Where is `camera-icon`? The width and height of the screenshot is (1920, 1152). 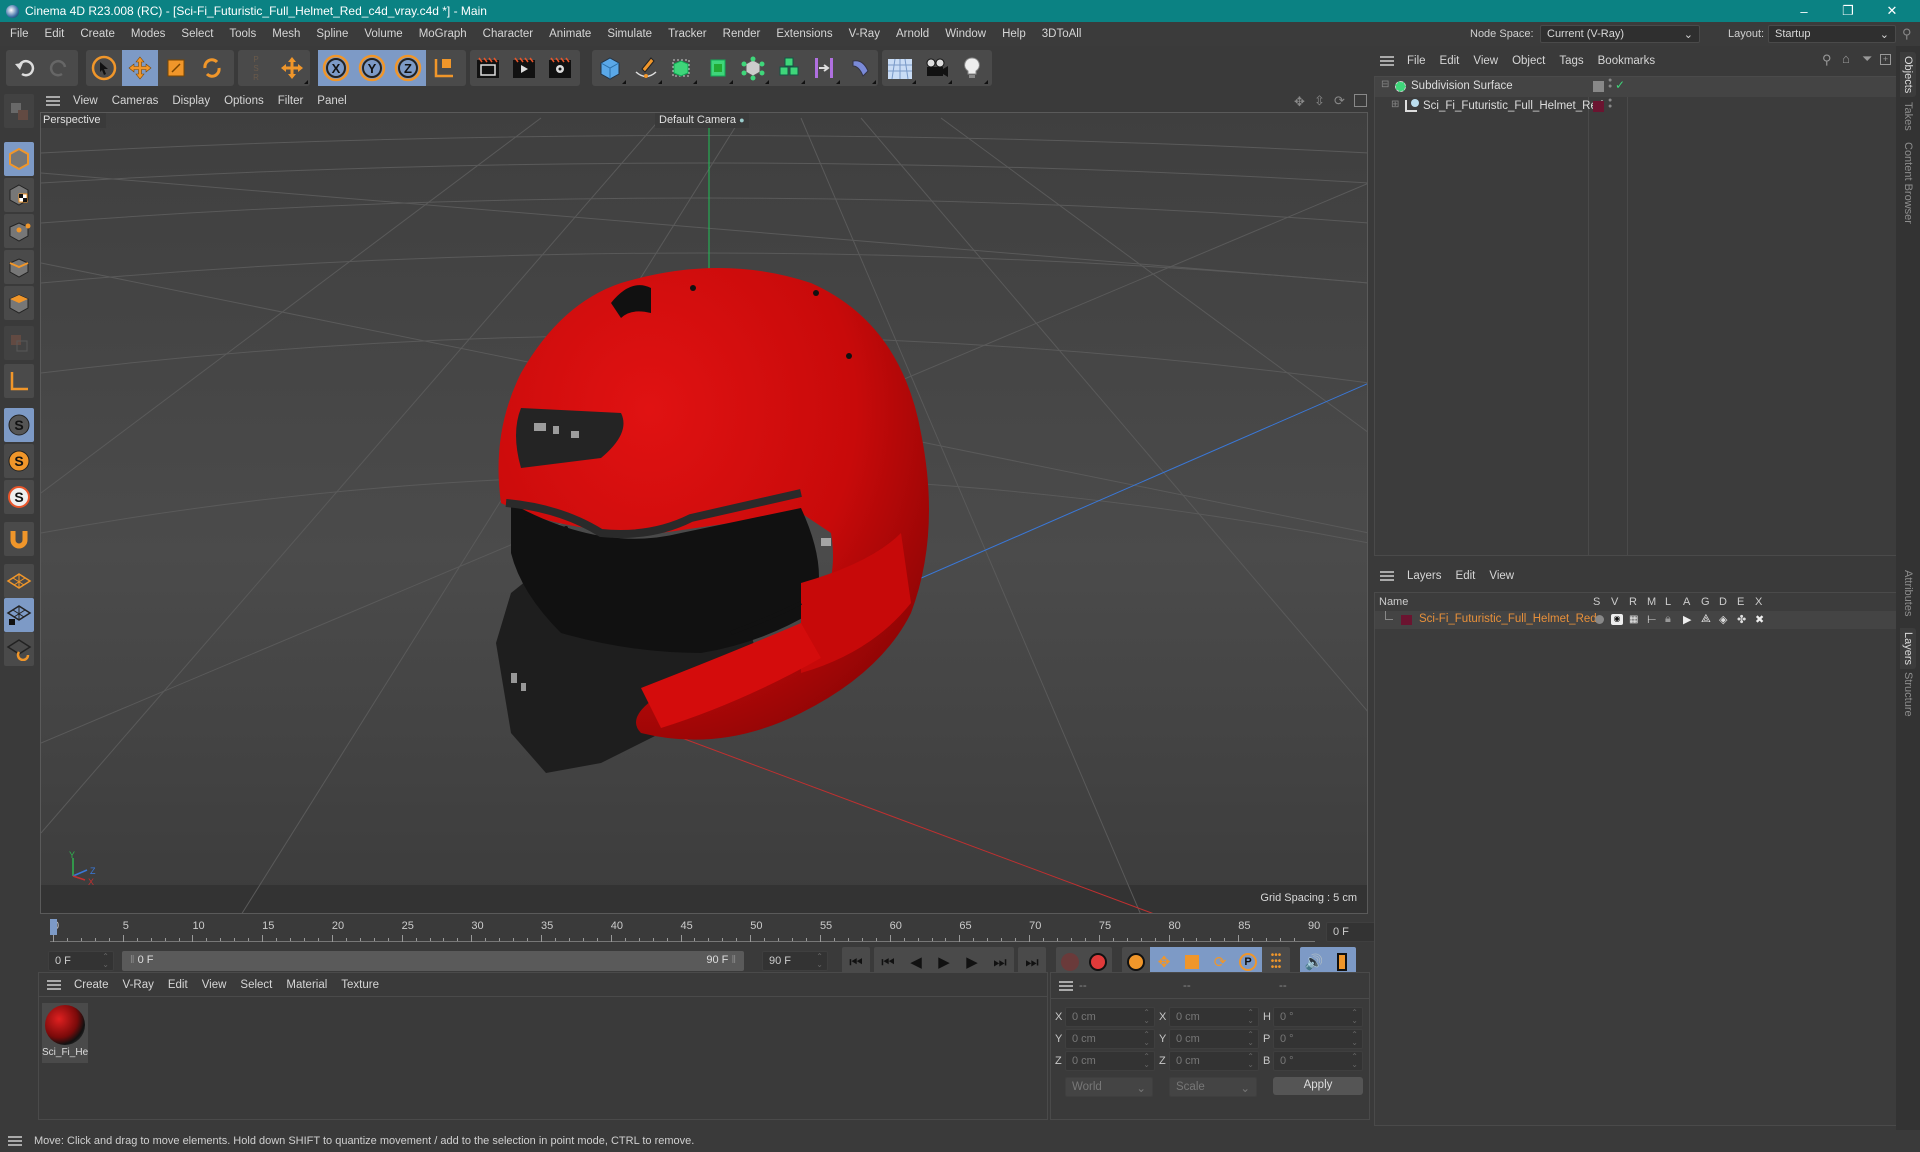 camera-icon is located at coordinates (936, 68).